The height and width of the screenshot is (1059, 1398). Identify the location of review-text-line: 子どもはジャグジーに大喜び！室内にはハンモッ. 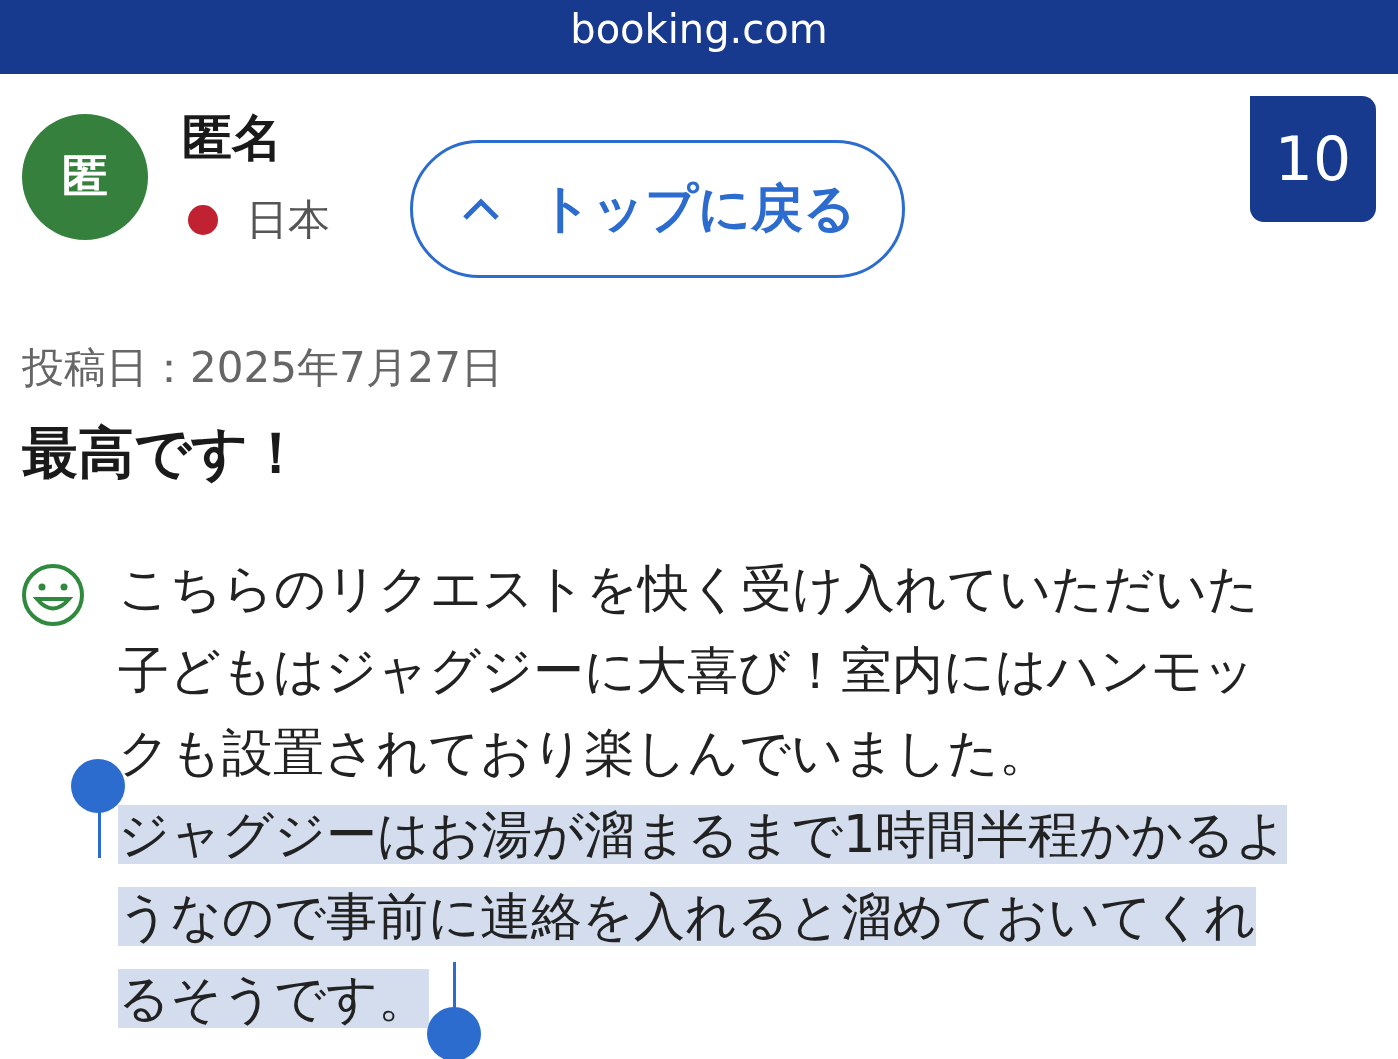
(686, 670).